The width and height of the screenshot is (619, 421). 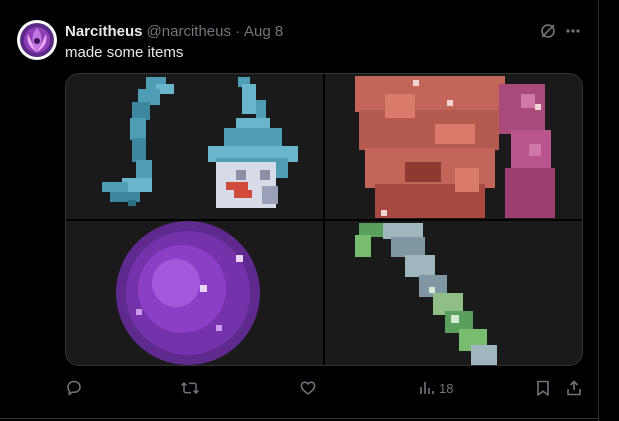 I want to click on share-icon, so click(x=574, y=388).